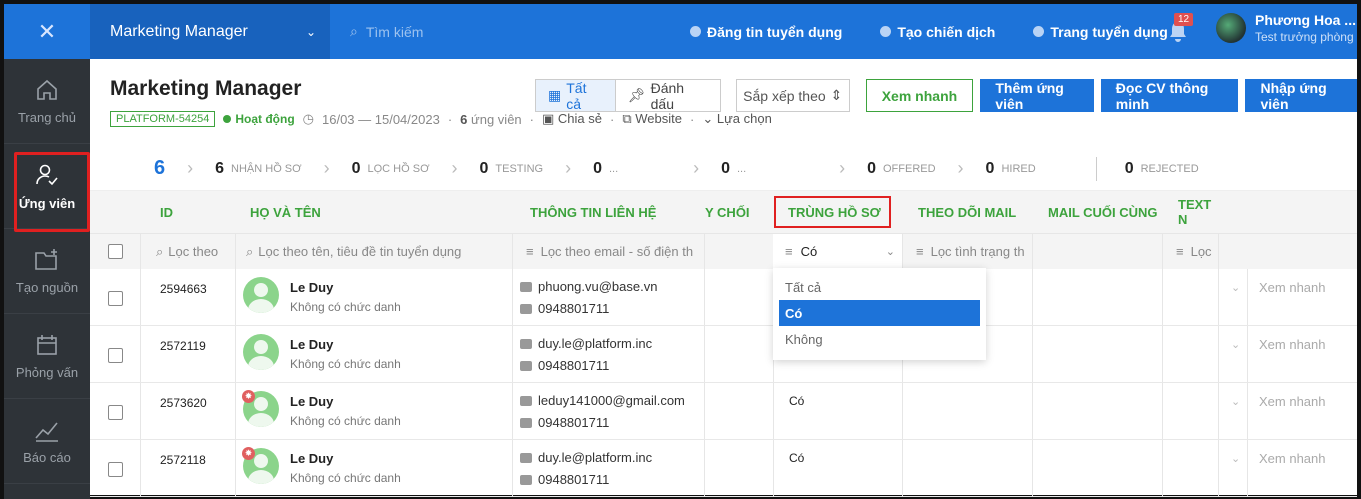 This screenshot has width=1361, height=499. I want to click on tab-all: ▦ Tất cả, so click(576, 96).